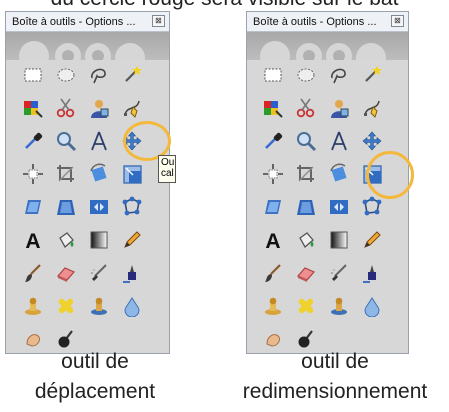 Image resolution: width=449 pixels, height=412 pixels. I want to click on paintbrush-icon, so click(32, 272).